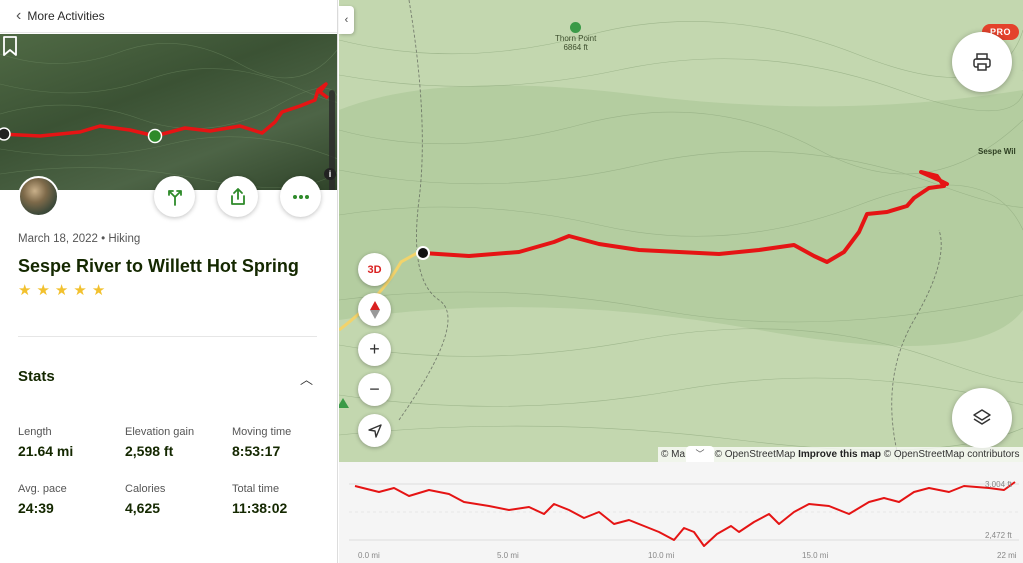  What do you see at coordinates (158, 266) in the screenshot?
I see `activity-title: Sespe River to Willett Hot Spring` at bounding box center [158, 266].